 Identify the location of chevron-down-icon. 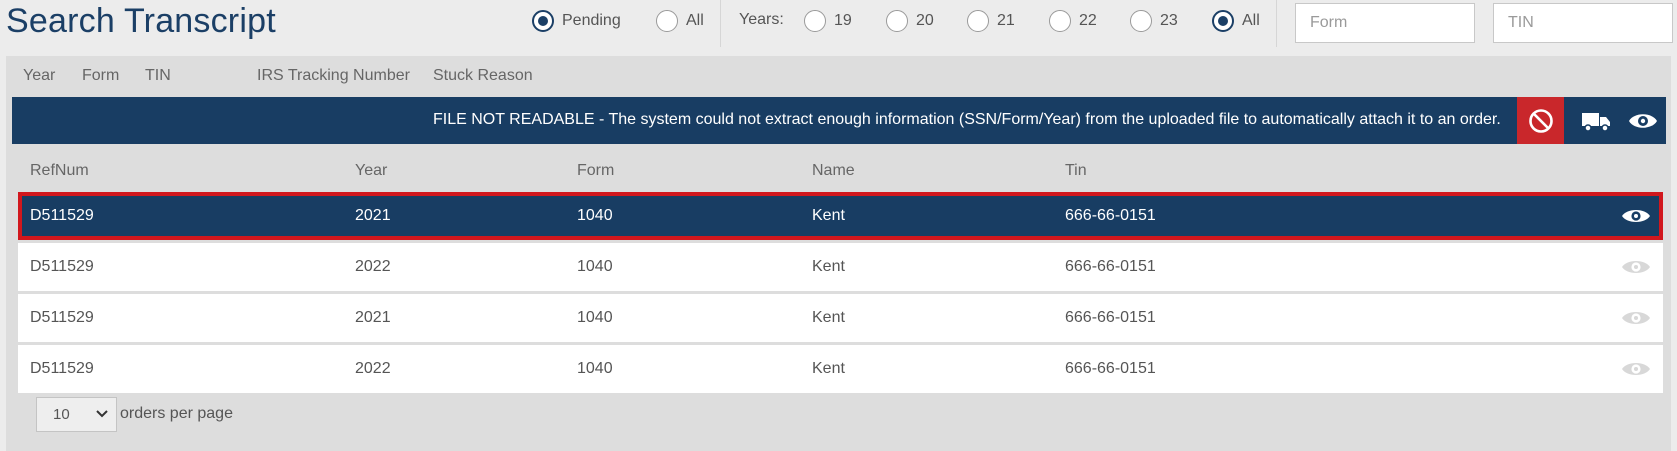
(102, 414).